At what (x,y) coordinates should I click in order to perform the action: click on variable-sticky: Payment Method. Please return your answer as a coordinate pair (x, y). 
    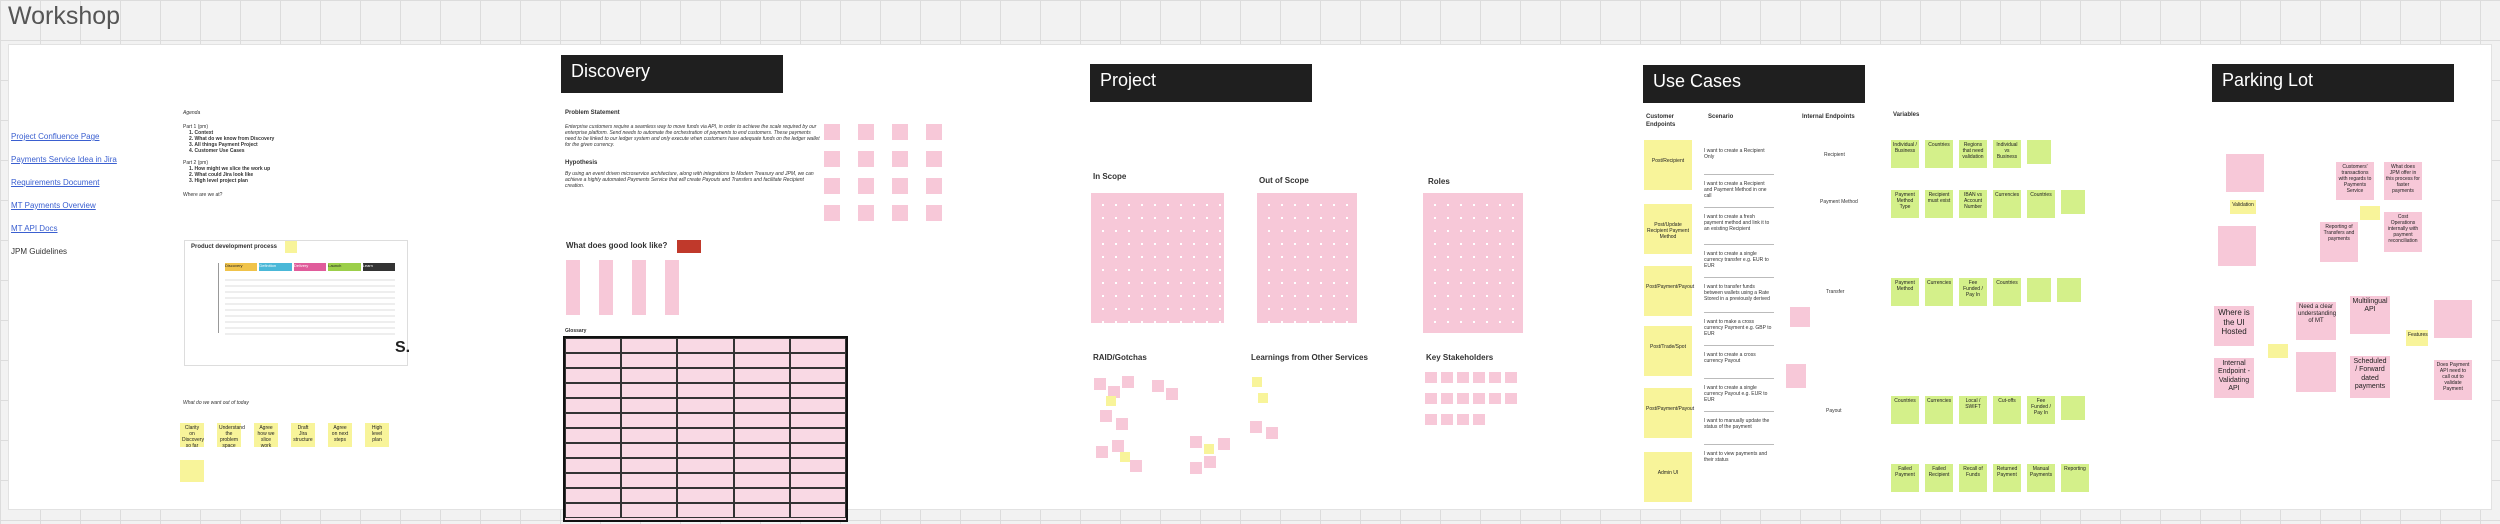
    Looking at the image, I should click on (1905, 292).